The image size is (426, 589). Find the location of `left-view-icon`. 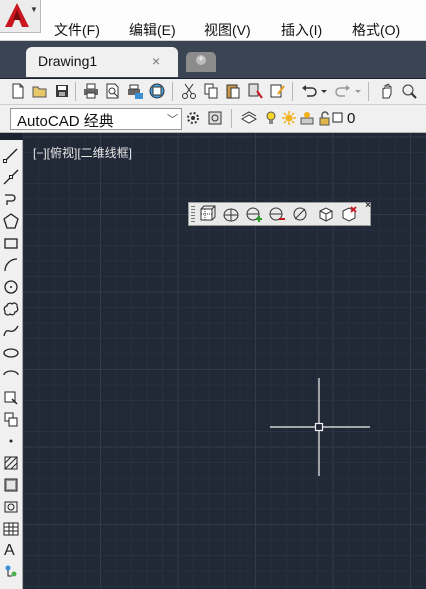

left-view-icon is located at coordinates (277, 214).